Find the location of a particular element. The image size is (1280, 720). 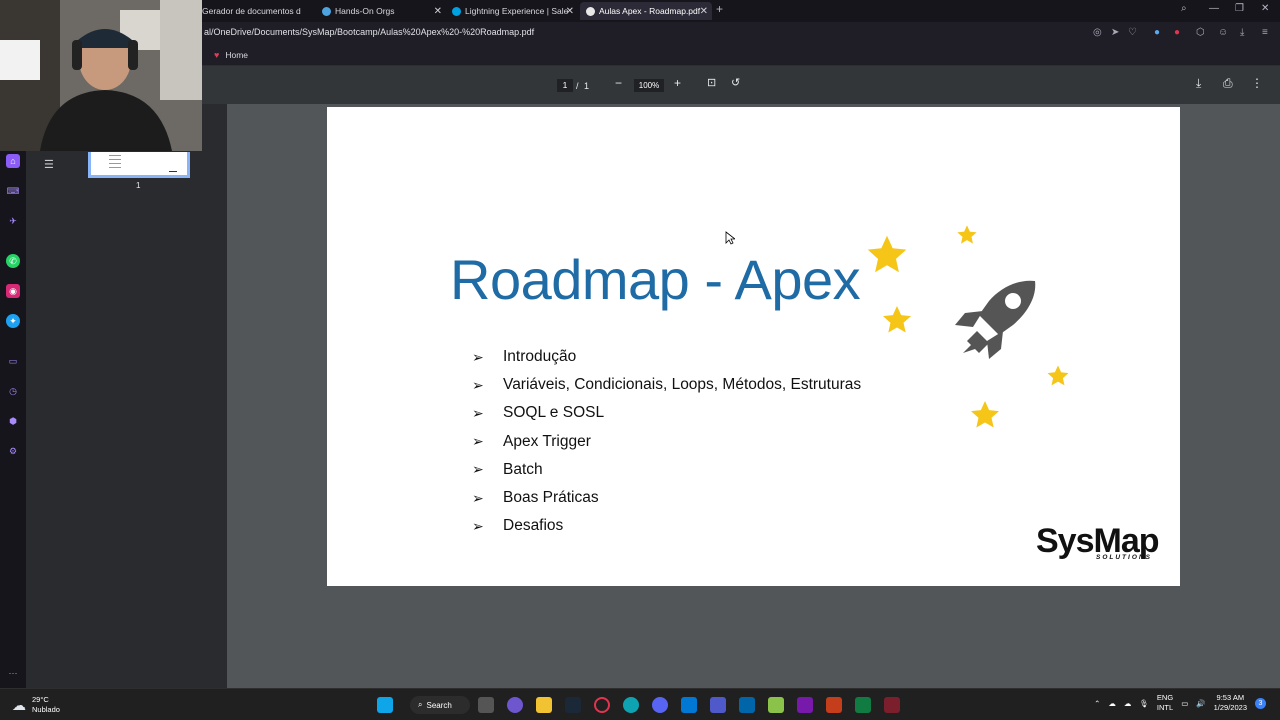

file-explorer-icon is located at coordinates (544, 705).